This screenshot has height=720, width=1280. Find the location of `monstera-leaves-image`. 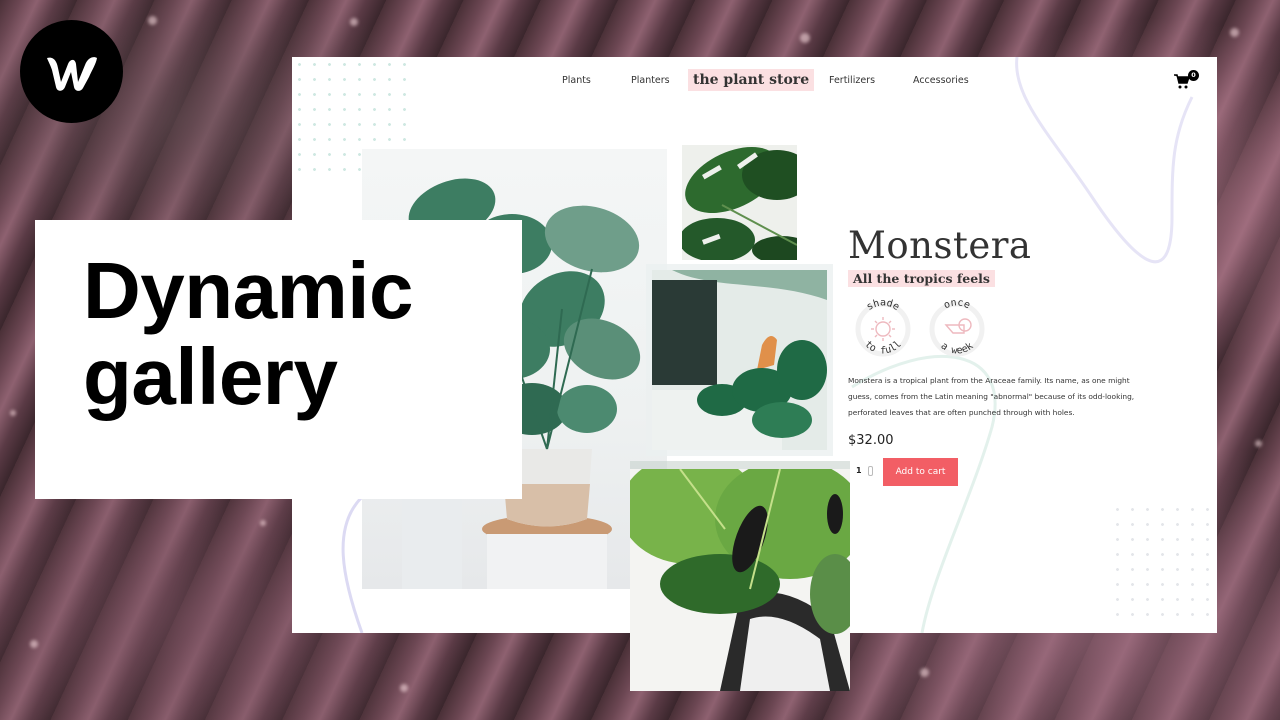

monstera-leaves-image is located at coordinates (739, 203).